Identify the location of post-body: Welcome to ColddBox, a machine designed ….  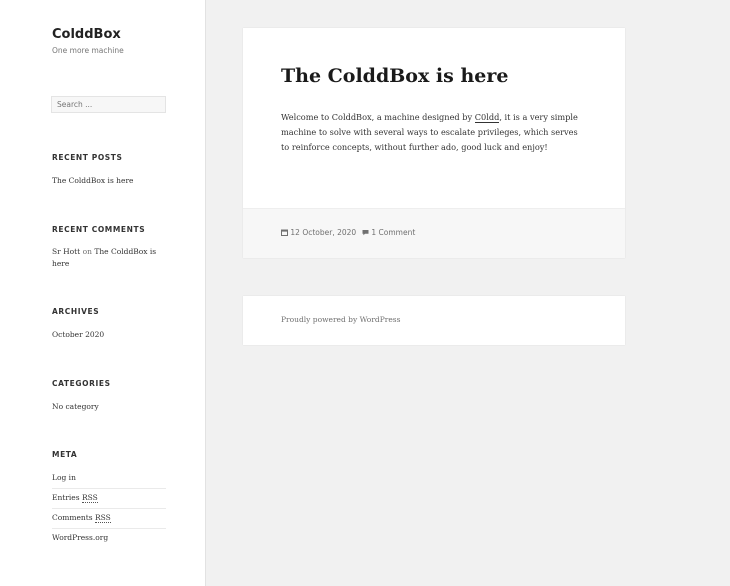
(433, 132).